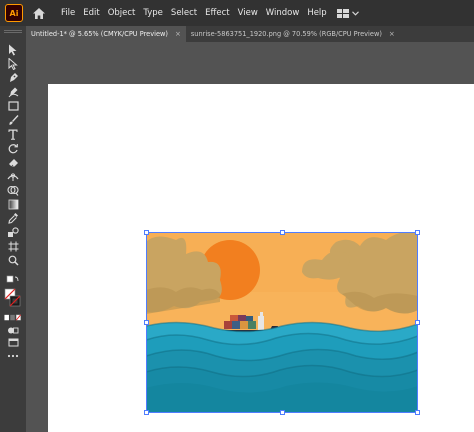  What do you see at coordinates (282, 412) in the screenshot?
I see `resize-handle-bottom` at bounding box center [282, 412].